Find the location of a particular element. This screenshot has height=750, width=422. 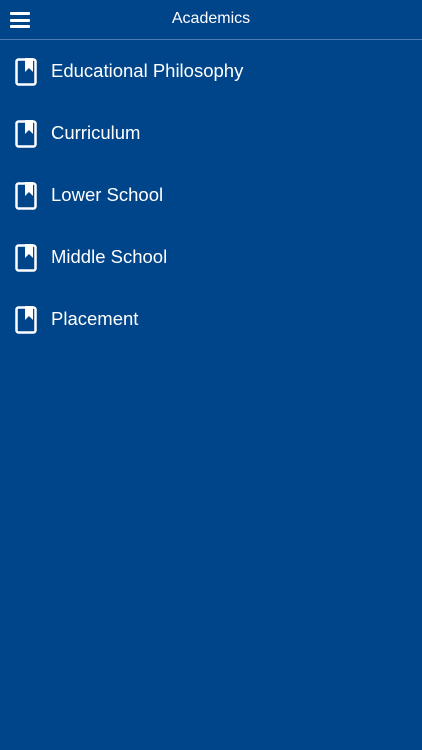

list-item-label: Lower School is located at coordinates (107, 194).